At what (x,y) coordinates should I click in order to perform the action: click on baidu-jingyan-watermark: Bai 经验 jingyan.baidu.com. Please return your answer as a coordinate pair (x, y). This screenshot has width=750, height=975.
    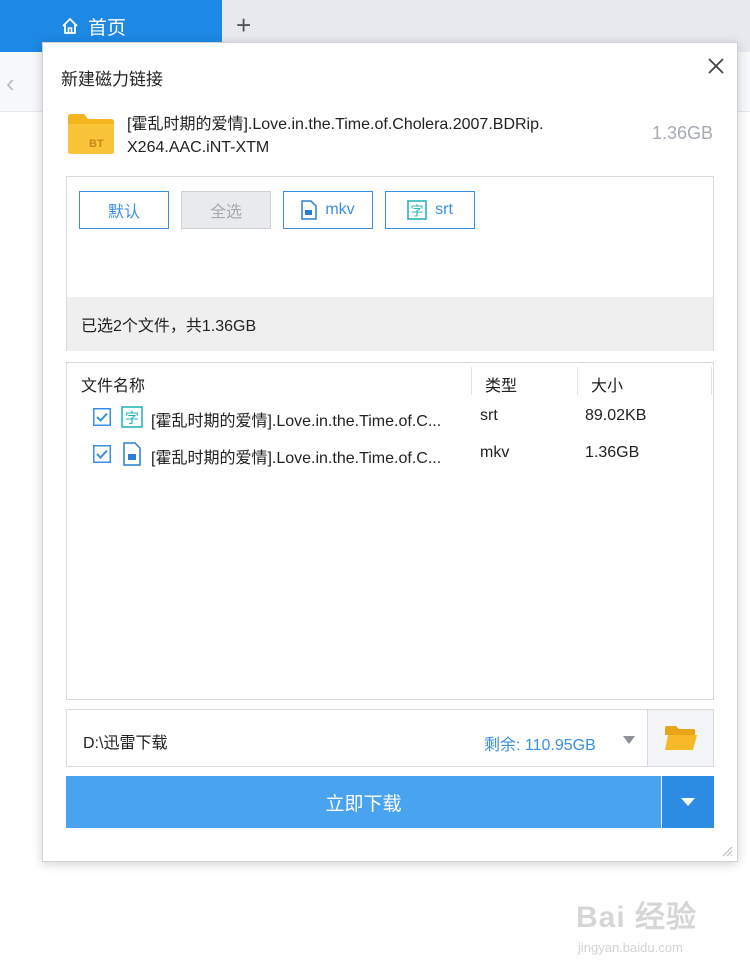
    Looking at the image, I should click on (646, 927).